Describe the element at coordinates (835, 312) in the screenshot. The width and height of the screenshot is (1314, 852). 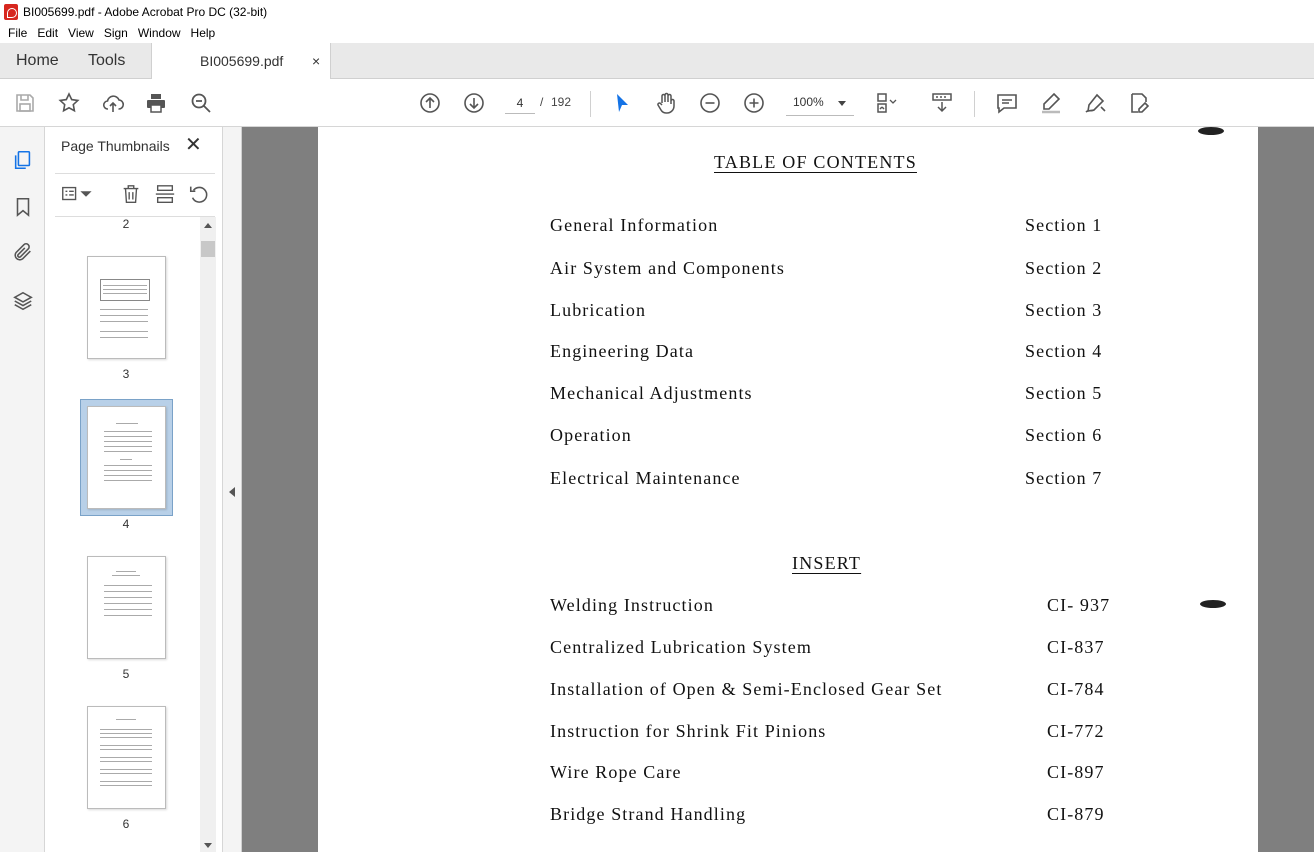
I see `toc-row: Lubrication Section 3` at that location.